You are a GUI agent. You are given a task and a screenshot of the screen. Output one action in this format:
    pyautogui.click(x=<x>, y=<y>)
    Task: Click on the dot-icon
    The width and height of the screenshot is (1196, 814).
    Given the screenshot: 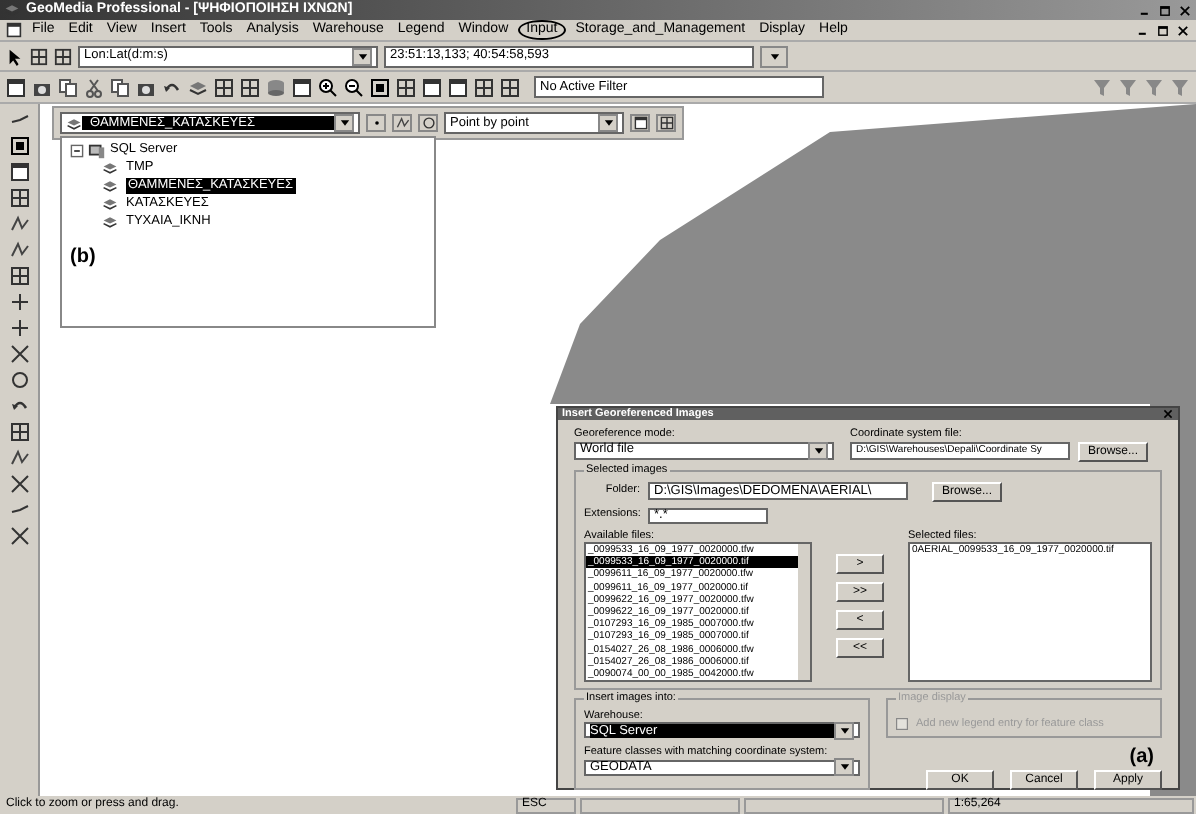 What is the action you would take?
    pyautogui.click(x=376, y=123)
    